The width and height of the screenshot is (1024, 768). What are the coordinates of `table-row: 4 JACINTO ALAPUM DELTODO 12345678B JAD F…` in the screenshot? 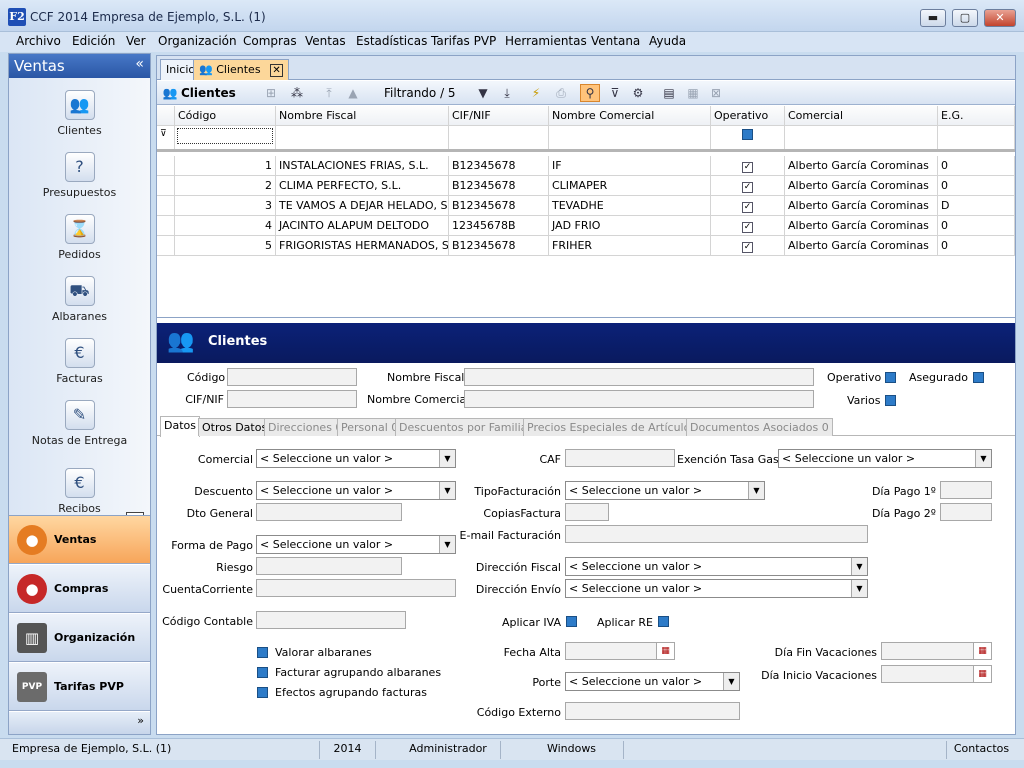 It's located at (586, 226).